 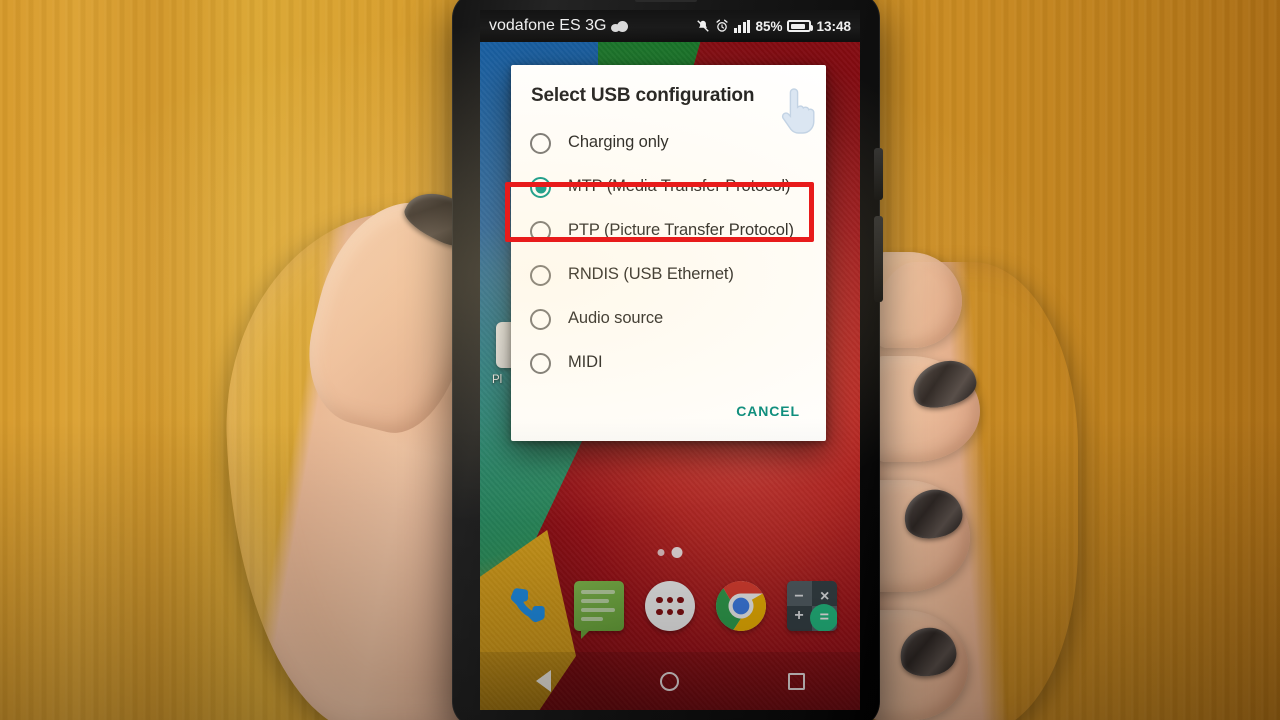 I want to click on option-label: MTP (Media Transfer Protocol), so click(x=679, y=186).